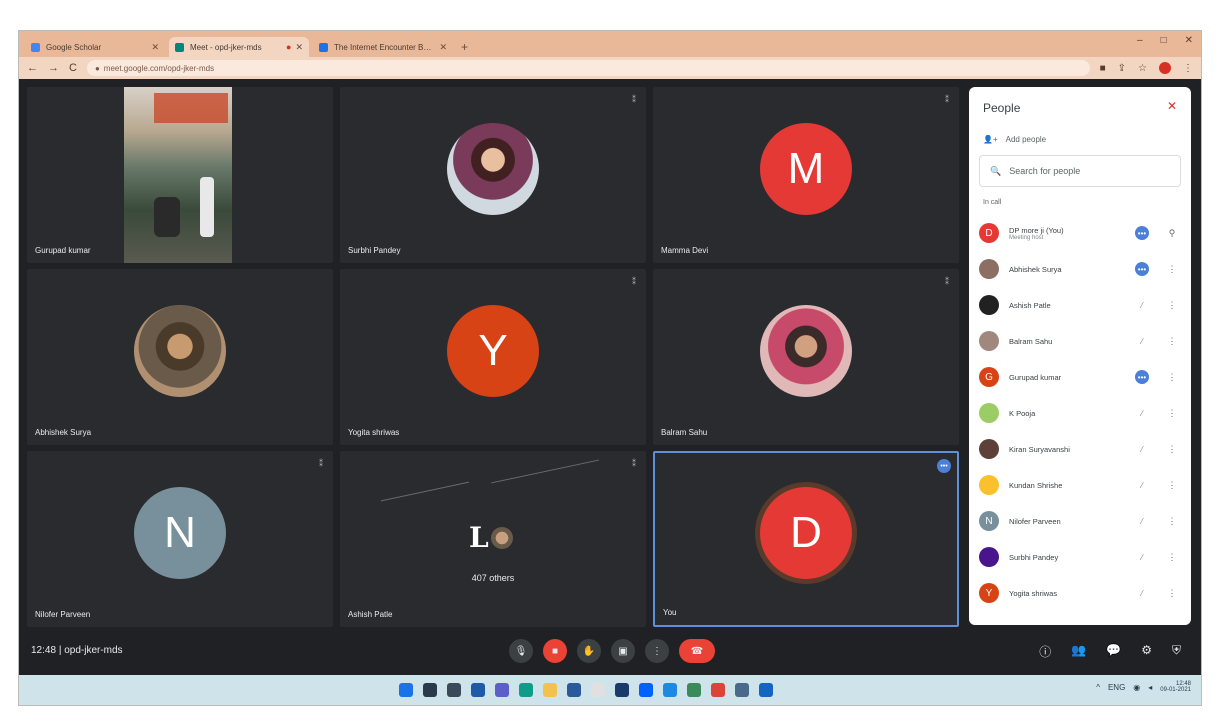 This screenshot has height=727, width=1219. Describe the element at coordinates (1082, 449) in the screenshot. I see `participant-row: Kiran Suryavanshi ⁄ ⋮` at that location.